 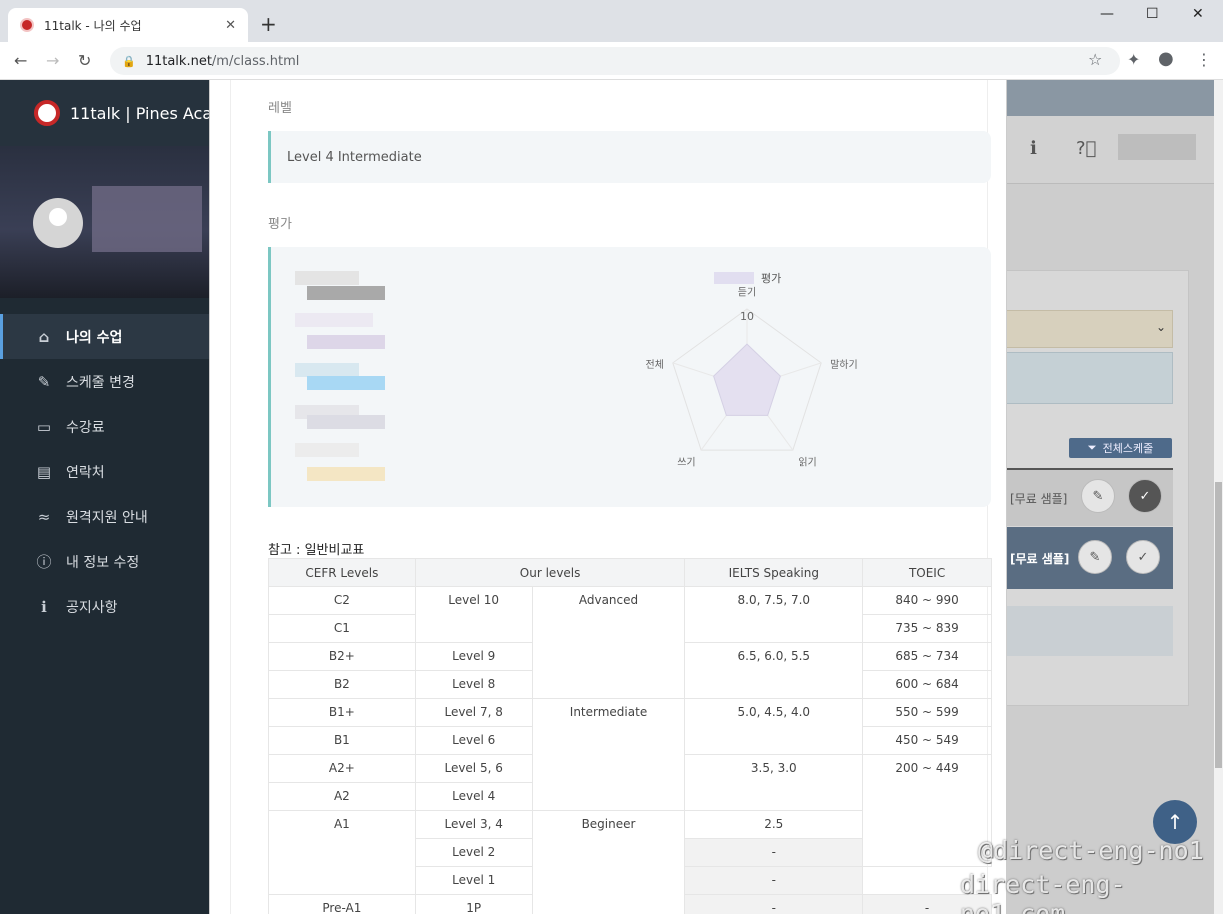 What do you see at coordinates (44, 562) in the screenshot?
I see `info-icon: ⓘ` at bounding box center [44, 562].